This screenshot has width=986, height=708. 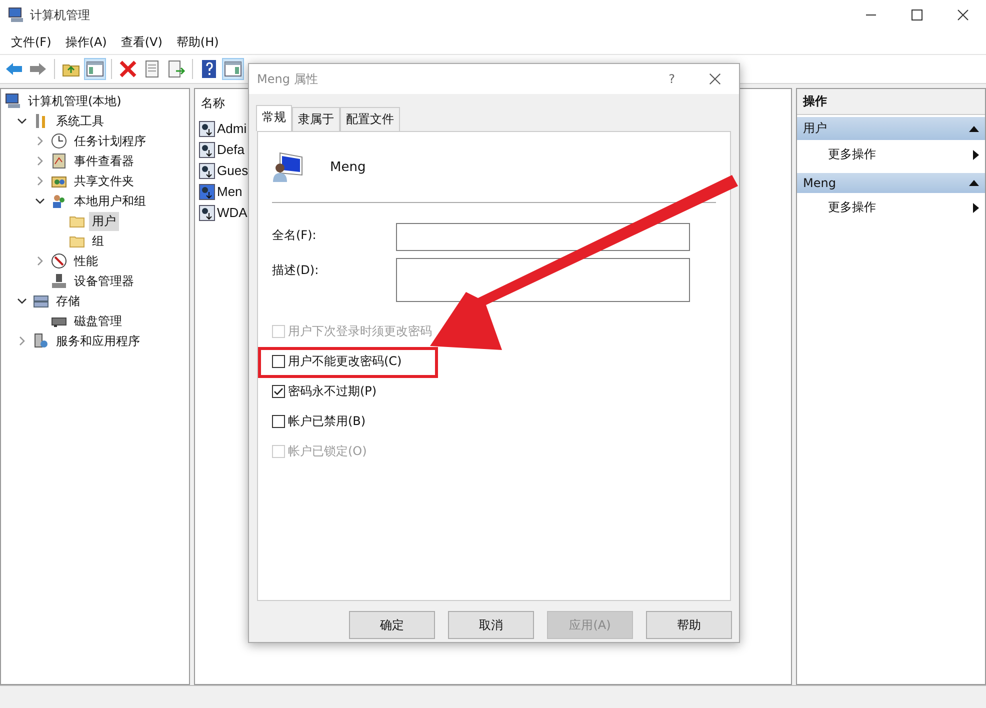 What do you see at coordinates (232, 212) in the screenshot?
I see `user-name: WDA` at bounding box center [232, 212].